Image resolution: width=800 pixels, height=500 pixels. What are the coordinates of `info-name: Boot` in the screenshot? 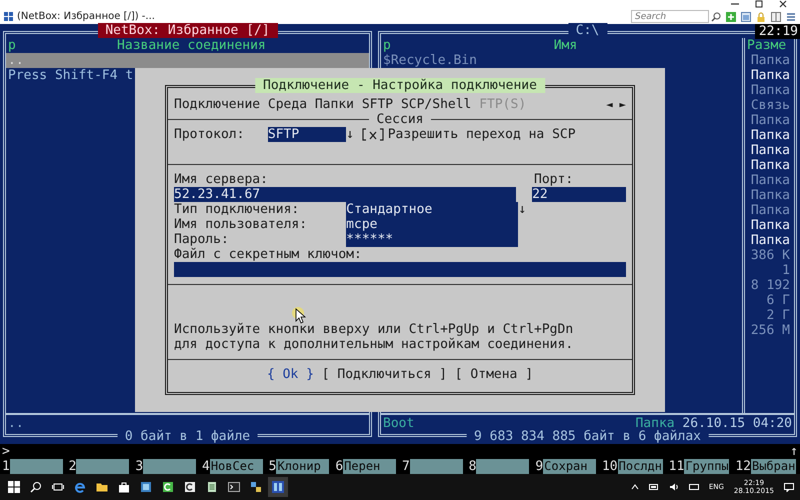 It's located at (398, 423).